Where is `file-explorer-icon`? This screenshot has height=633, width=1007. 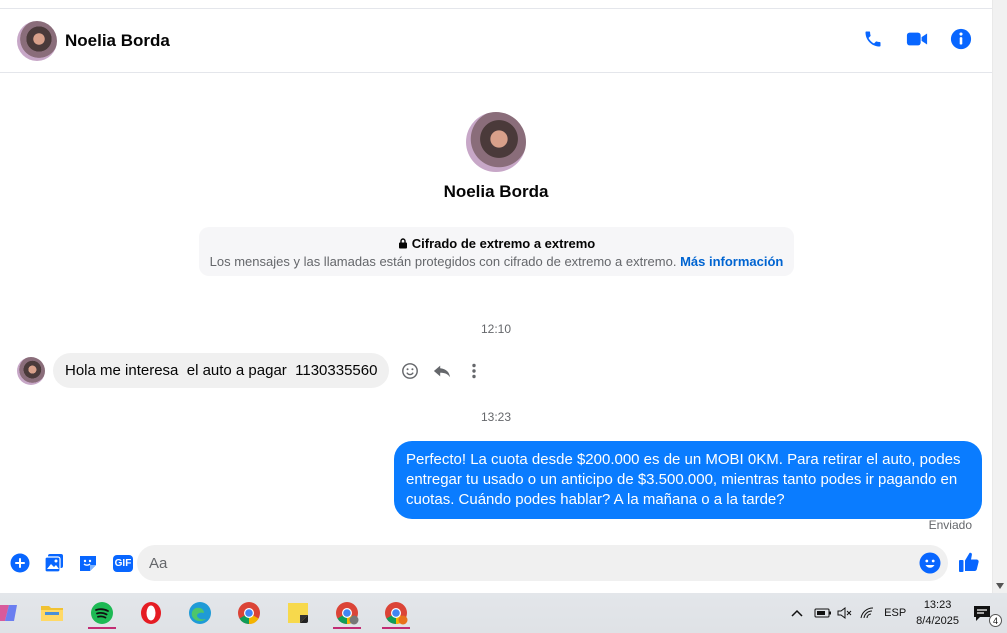 file-explorer-icon is located at coordinates (52, 613).